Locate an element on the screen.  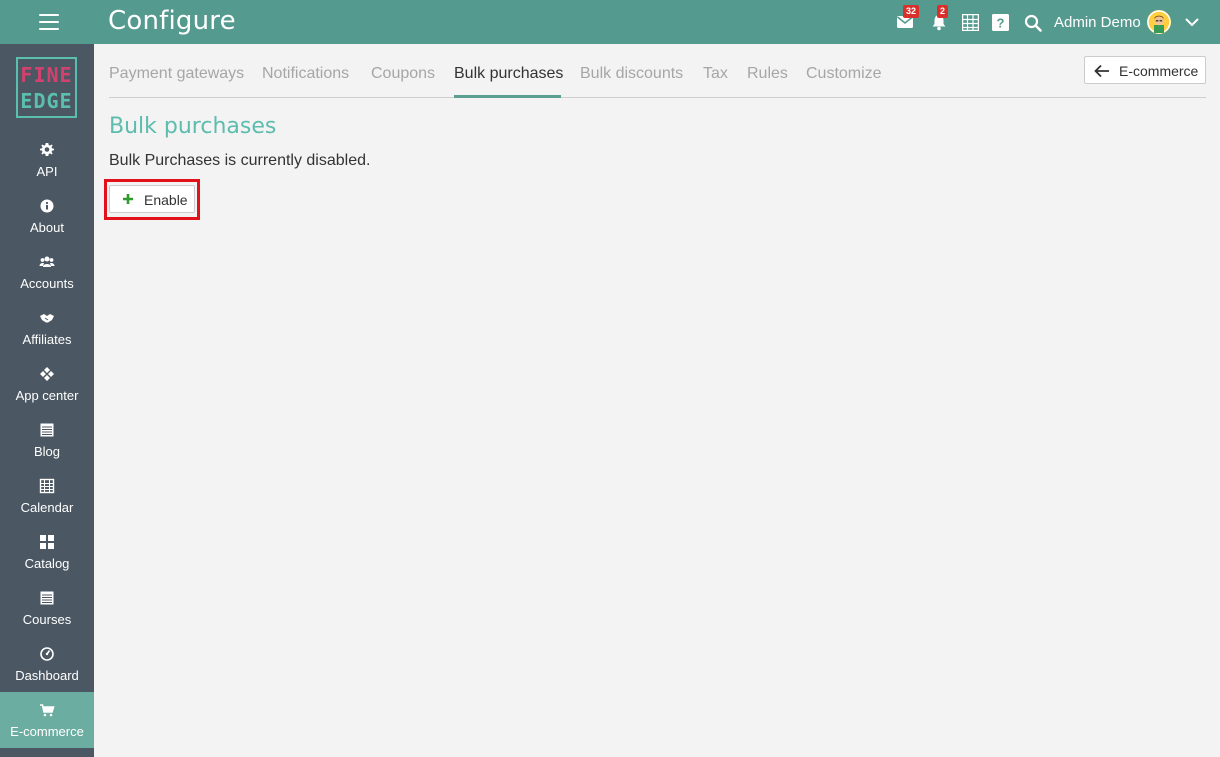
sidebar-item-calendar: Calendar is located at coordinates (47, 496).